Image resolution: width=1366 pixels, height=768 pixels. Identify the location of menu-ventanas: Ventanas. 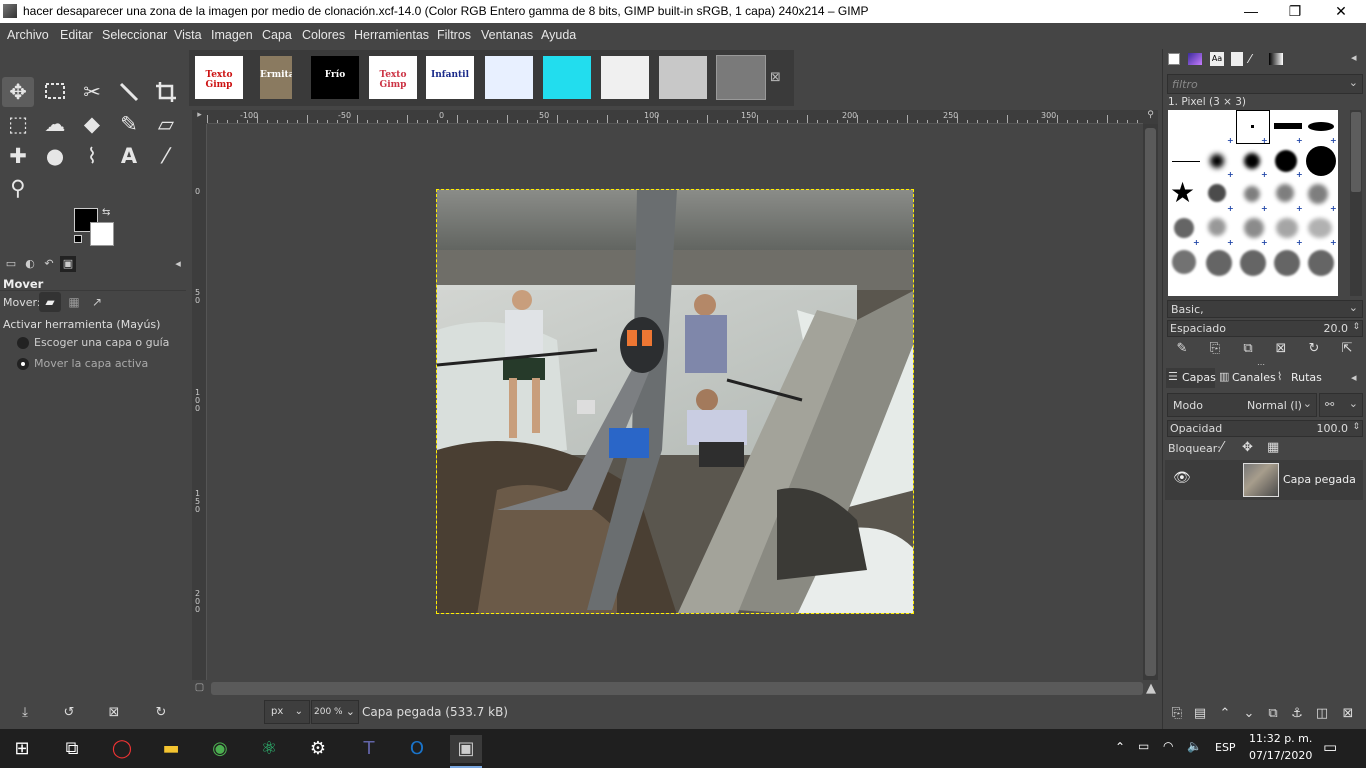
(507, 35).